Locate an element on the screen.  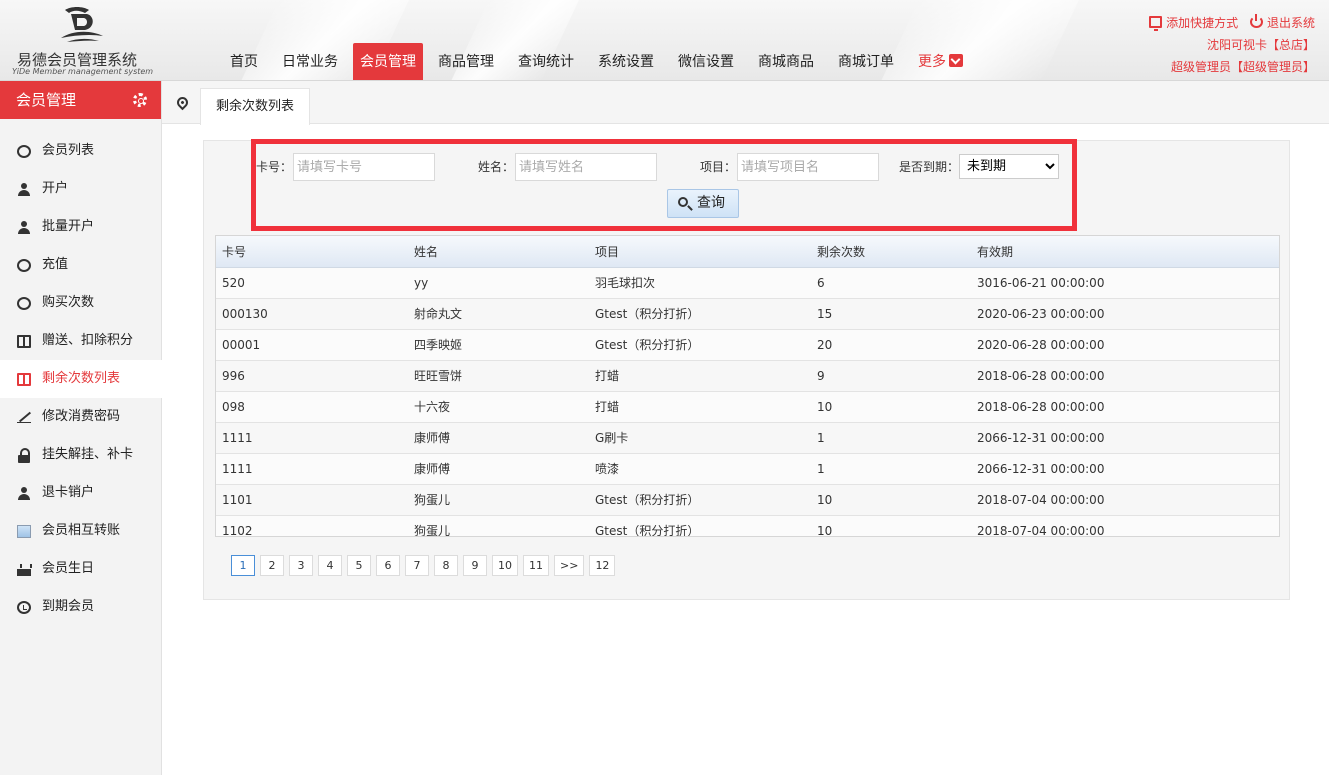
logout-link: 退出系统 is located at coordinates (1282, 22).